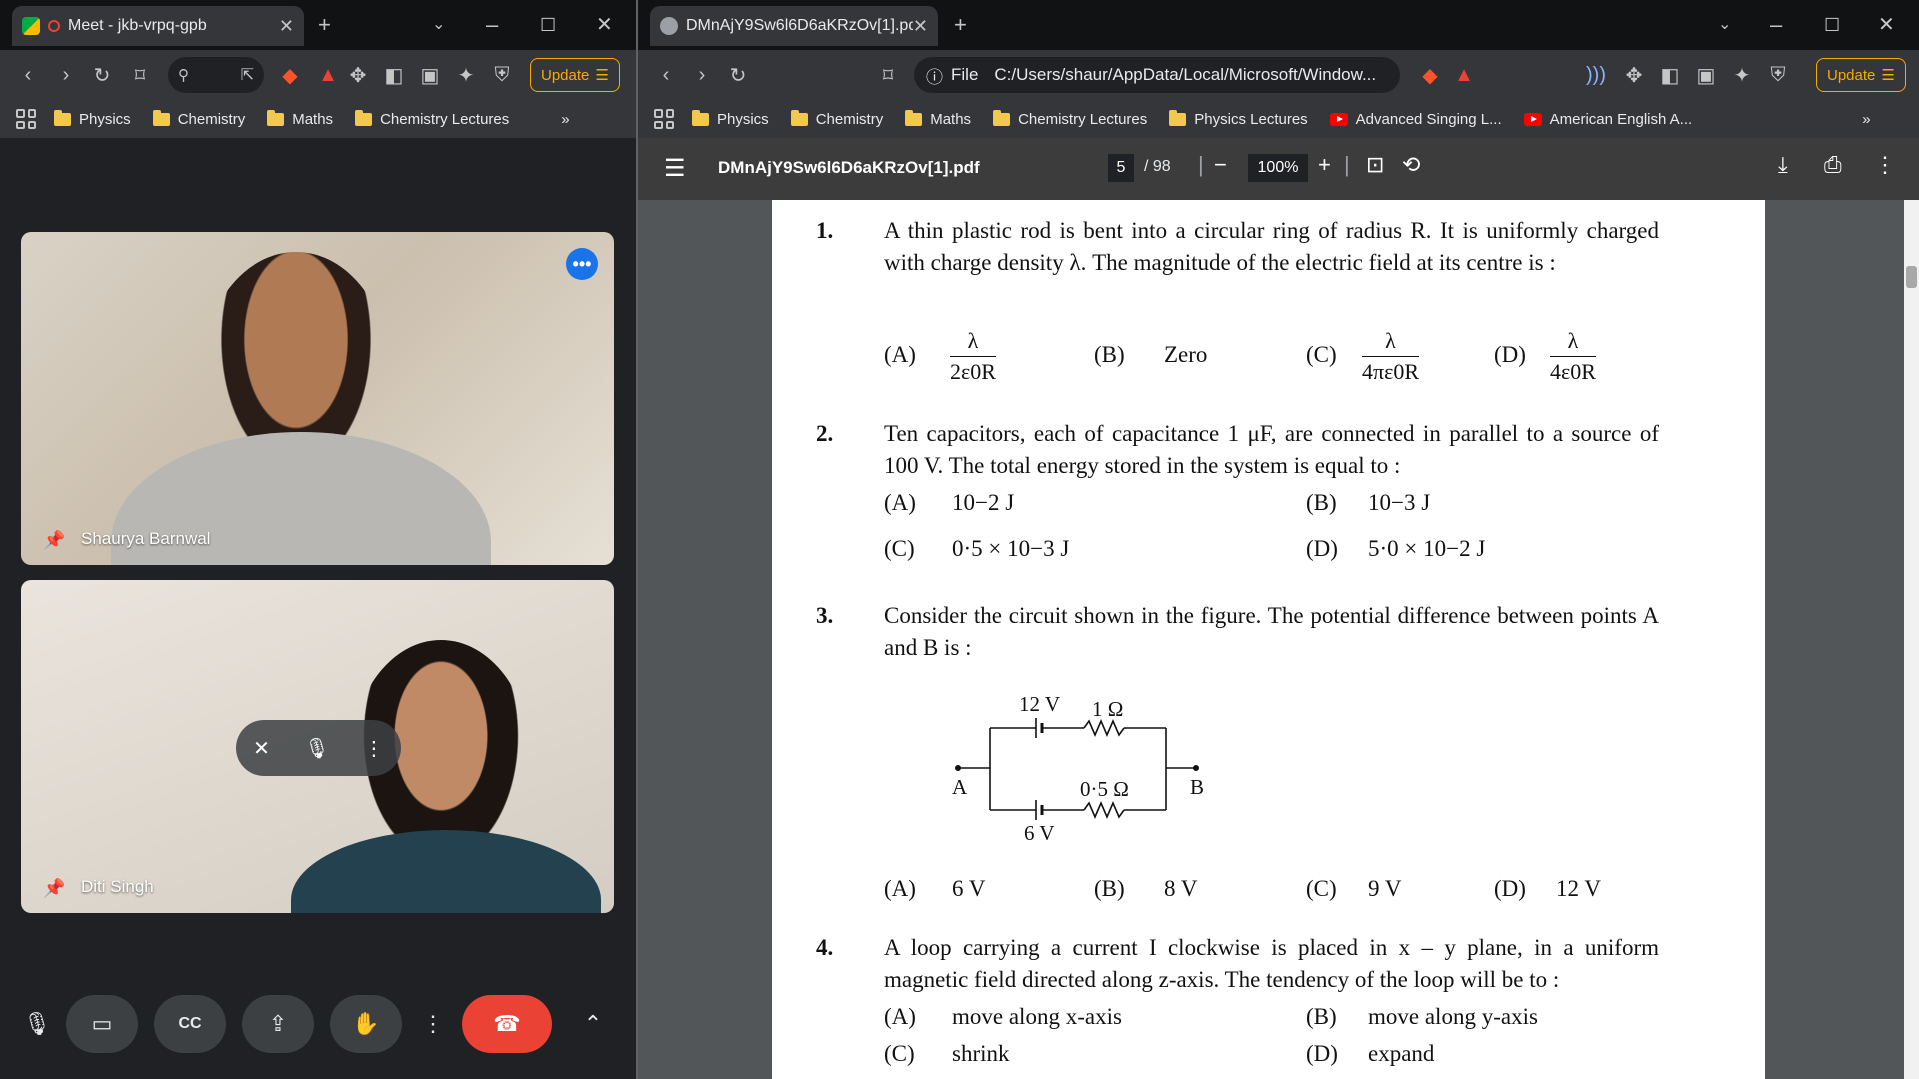 This screenshot has width=1919, height=1079. What do you see at coordinates (247, 75) in the screenshot?
I see `share-icon: ⇱` at bounding box center [247, 75].